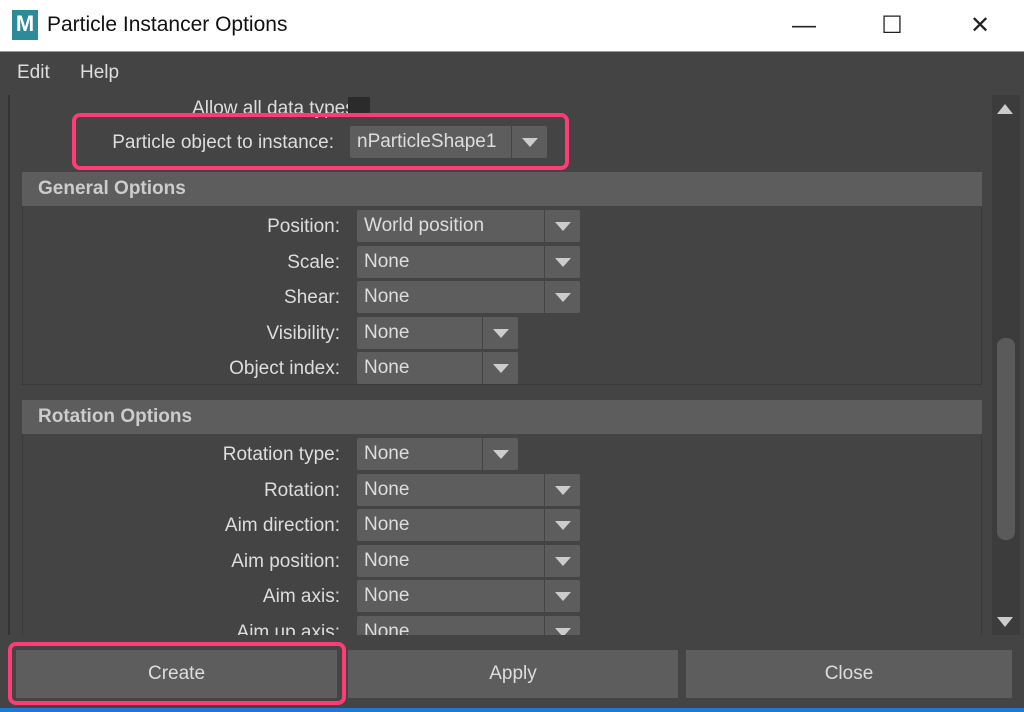  I want to click on menu-edit: Edit, so click(33, 73).